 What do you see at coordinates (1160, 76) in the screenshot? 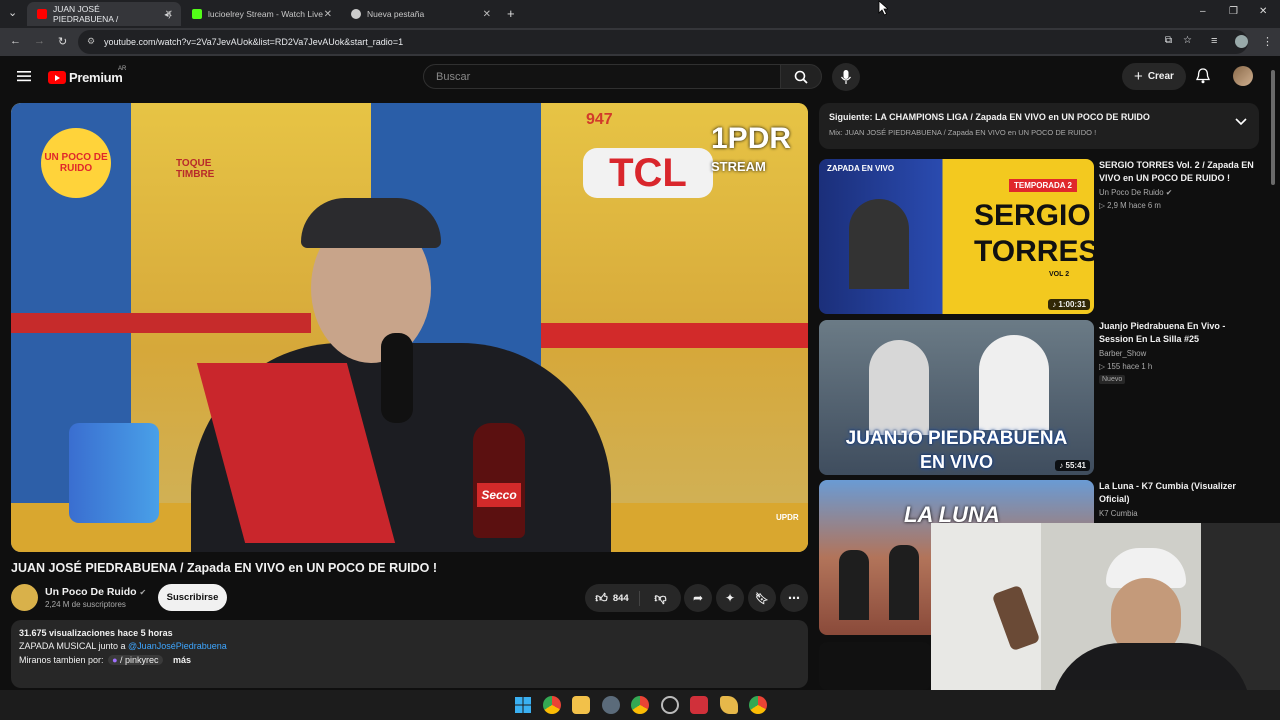
I see `create-label: Crear` at bounding box center [1160, 76].